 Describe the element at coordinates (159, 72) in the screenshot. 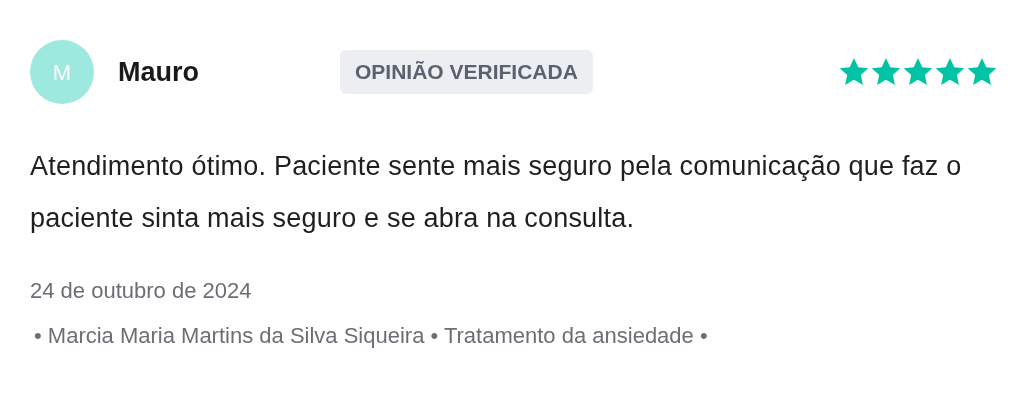

I see `author-name: Mauro` at that location.